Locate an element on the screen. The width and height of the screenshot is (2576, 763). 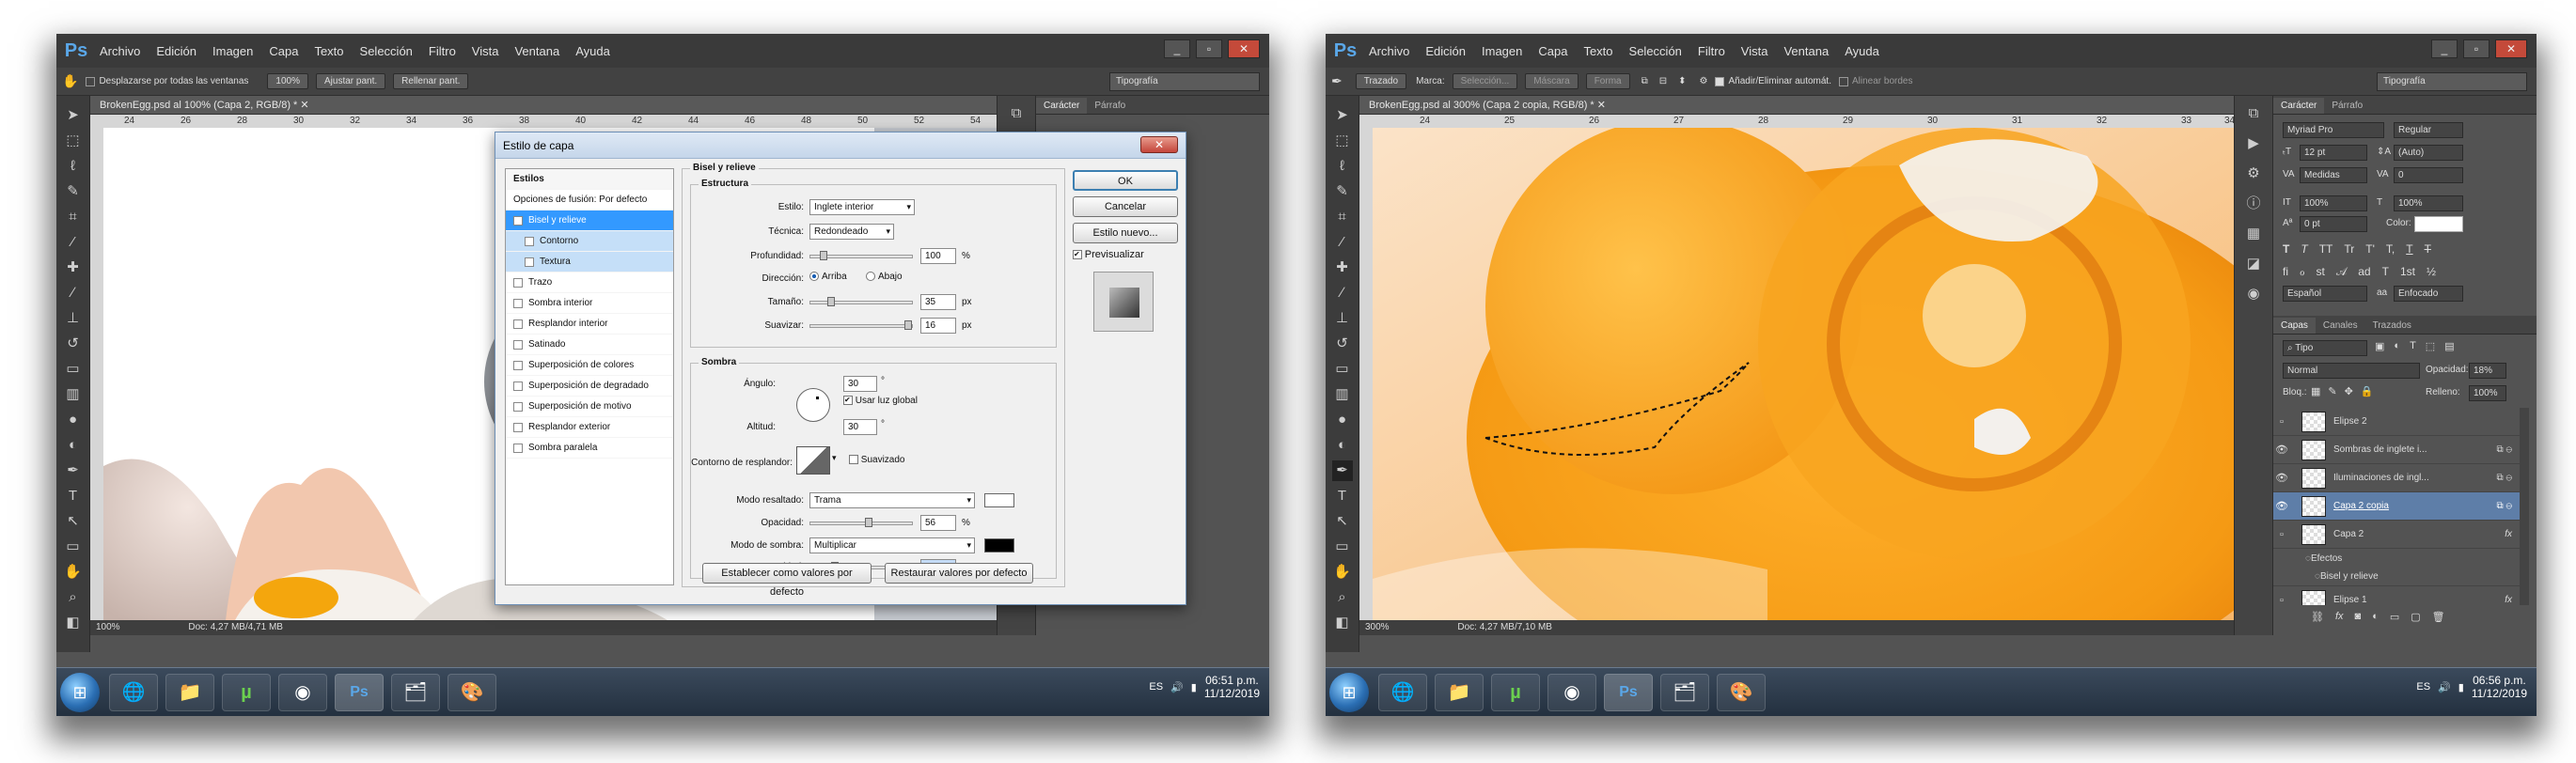
start-button: ⊞ is located at coordinates (1349, 692).